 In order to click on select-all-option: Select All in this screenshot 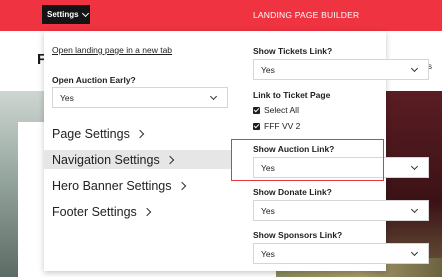, I will do `click(276, 110)`.